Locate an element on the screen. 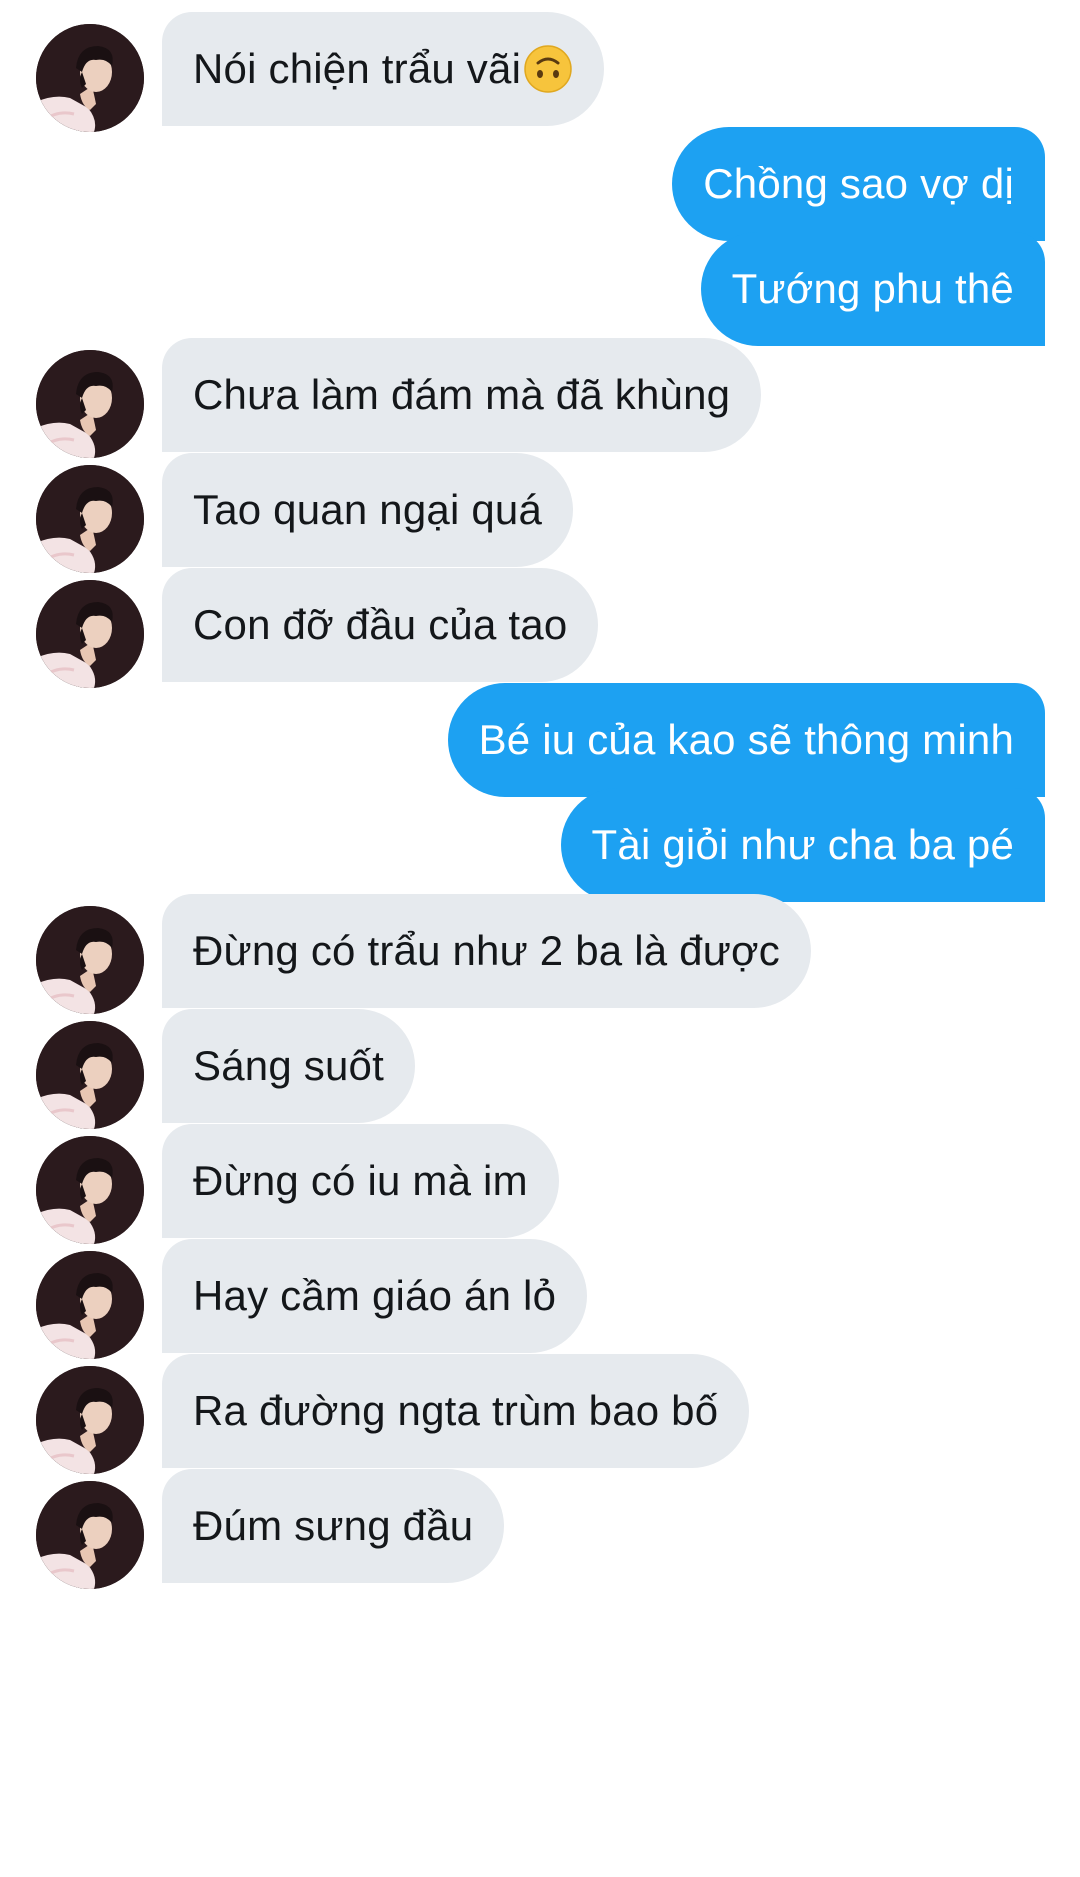  message-bubble-incoming: Chưa làm đám mà đã khùng is located at coordinates (462, 395).